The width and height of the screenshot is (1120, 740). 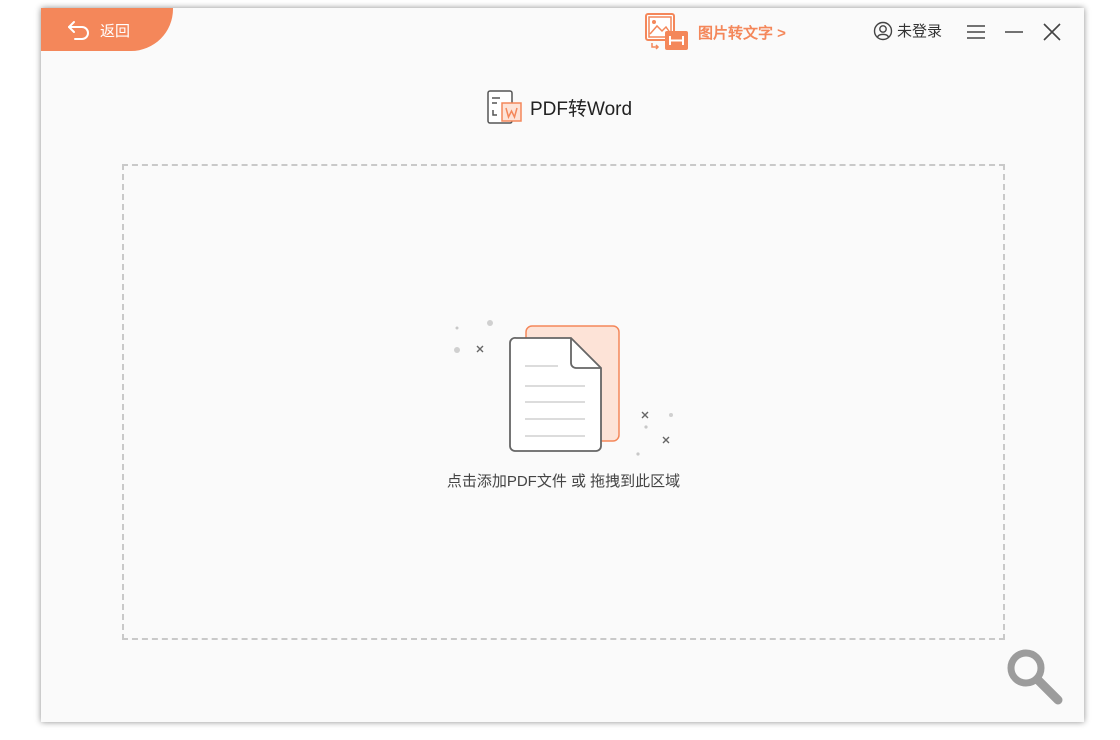 I want to click on user-label: 未登录, so click(x=920, y=31).